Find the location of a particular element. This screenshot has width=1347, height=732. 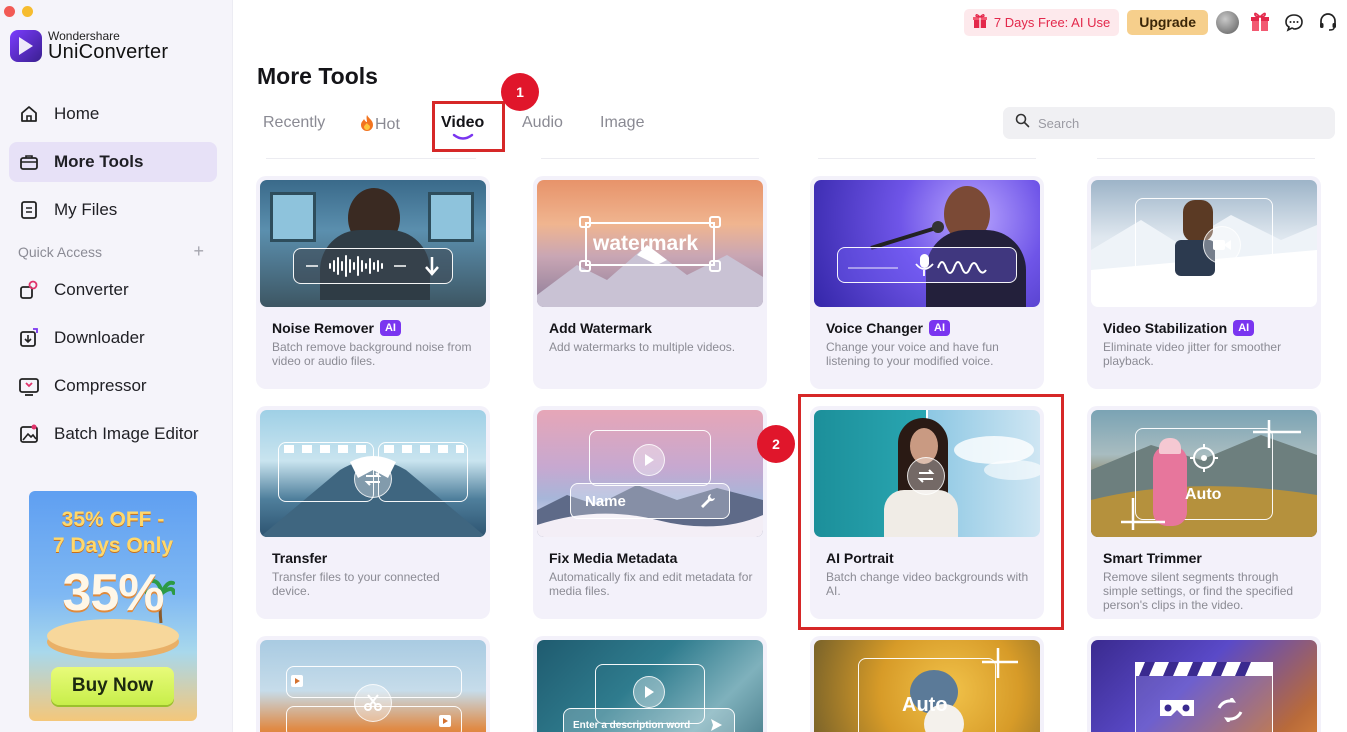

promo-duration-text: 7 Days Only is located at coordinates (113, 545).